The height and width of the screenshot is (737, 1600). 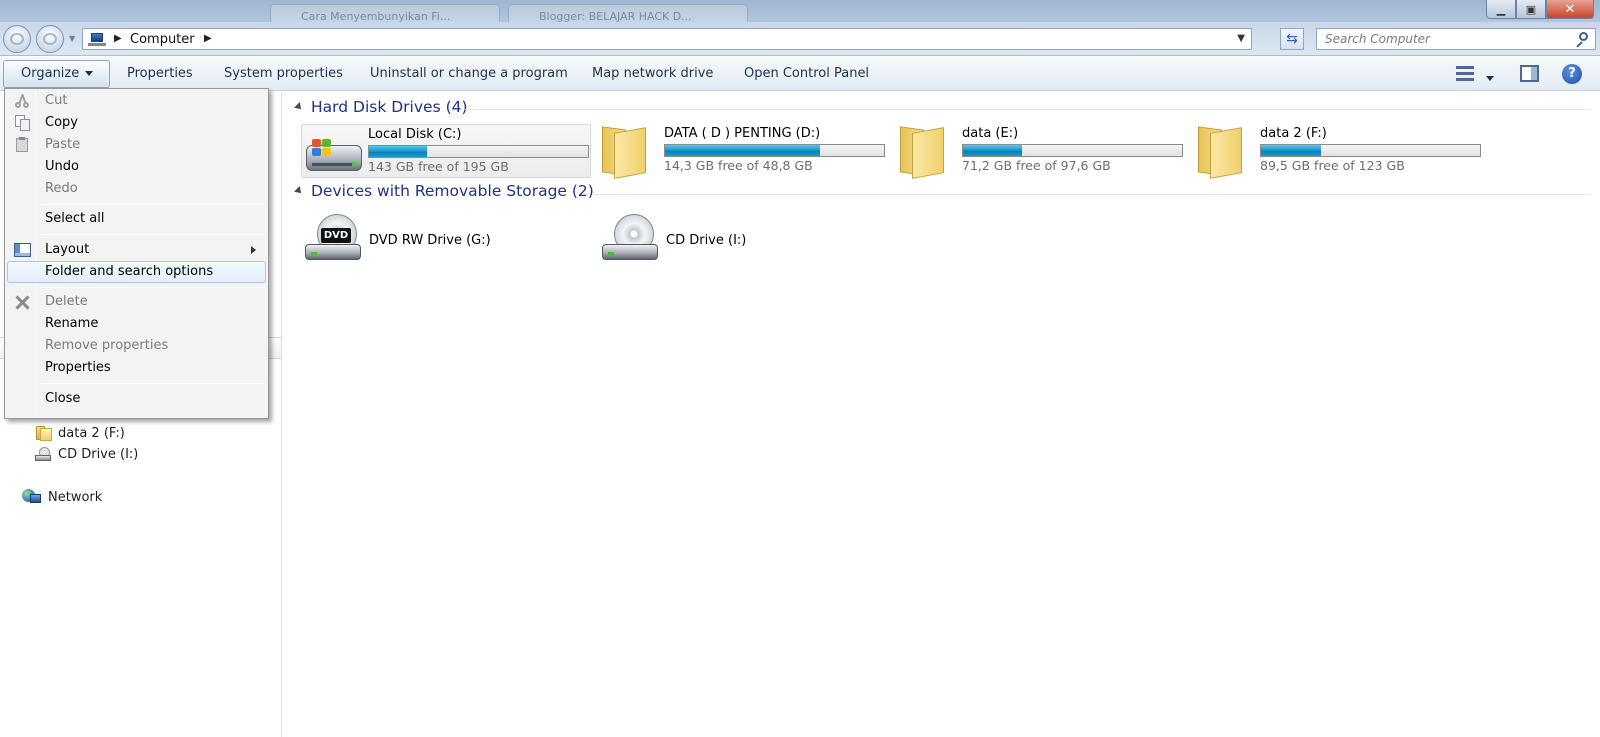 I want to click on dvd-drive-icon: DVD, so click(x=333, y=239).